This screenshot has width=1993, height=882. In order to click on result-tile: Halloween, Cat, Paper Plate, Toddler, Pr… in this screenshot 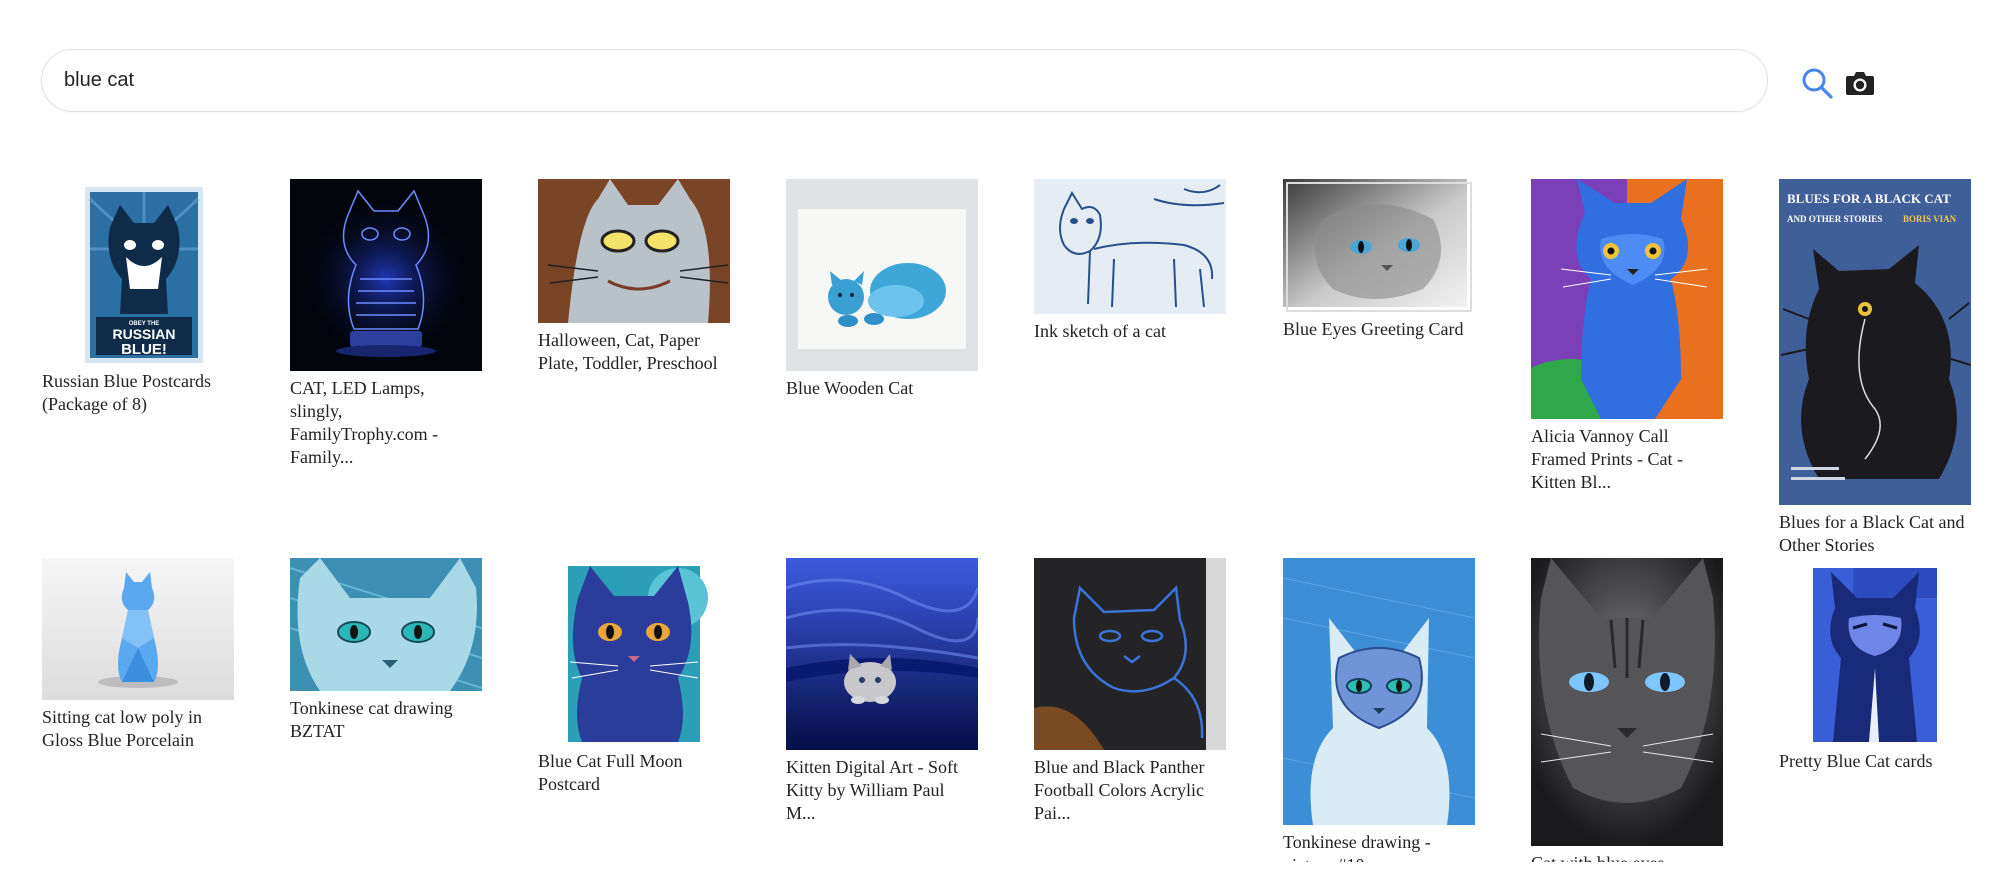, I will do `click(634, 277)`.